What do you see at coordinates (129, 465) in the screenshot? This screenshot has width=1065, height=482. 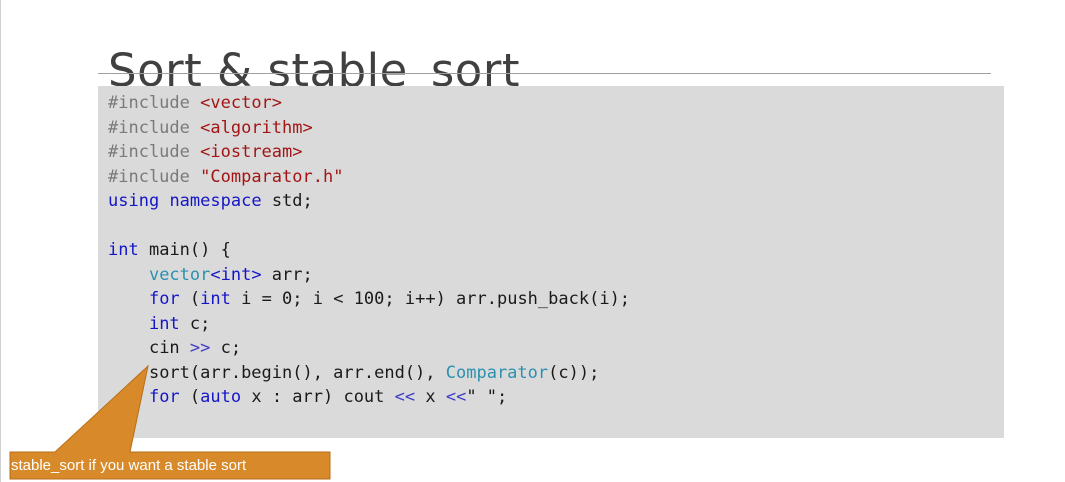 I see `callout-label: stable_sort if you want a stable sort` at bounding box center [129, 465].